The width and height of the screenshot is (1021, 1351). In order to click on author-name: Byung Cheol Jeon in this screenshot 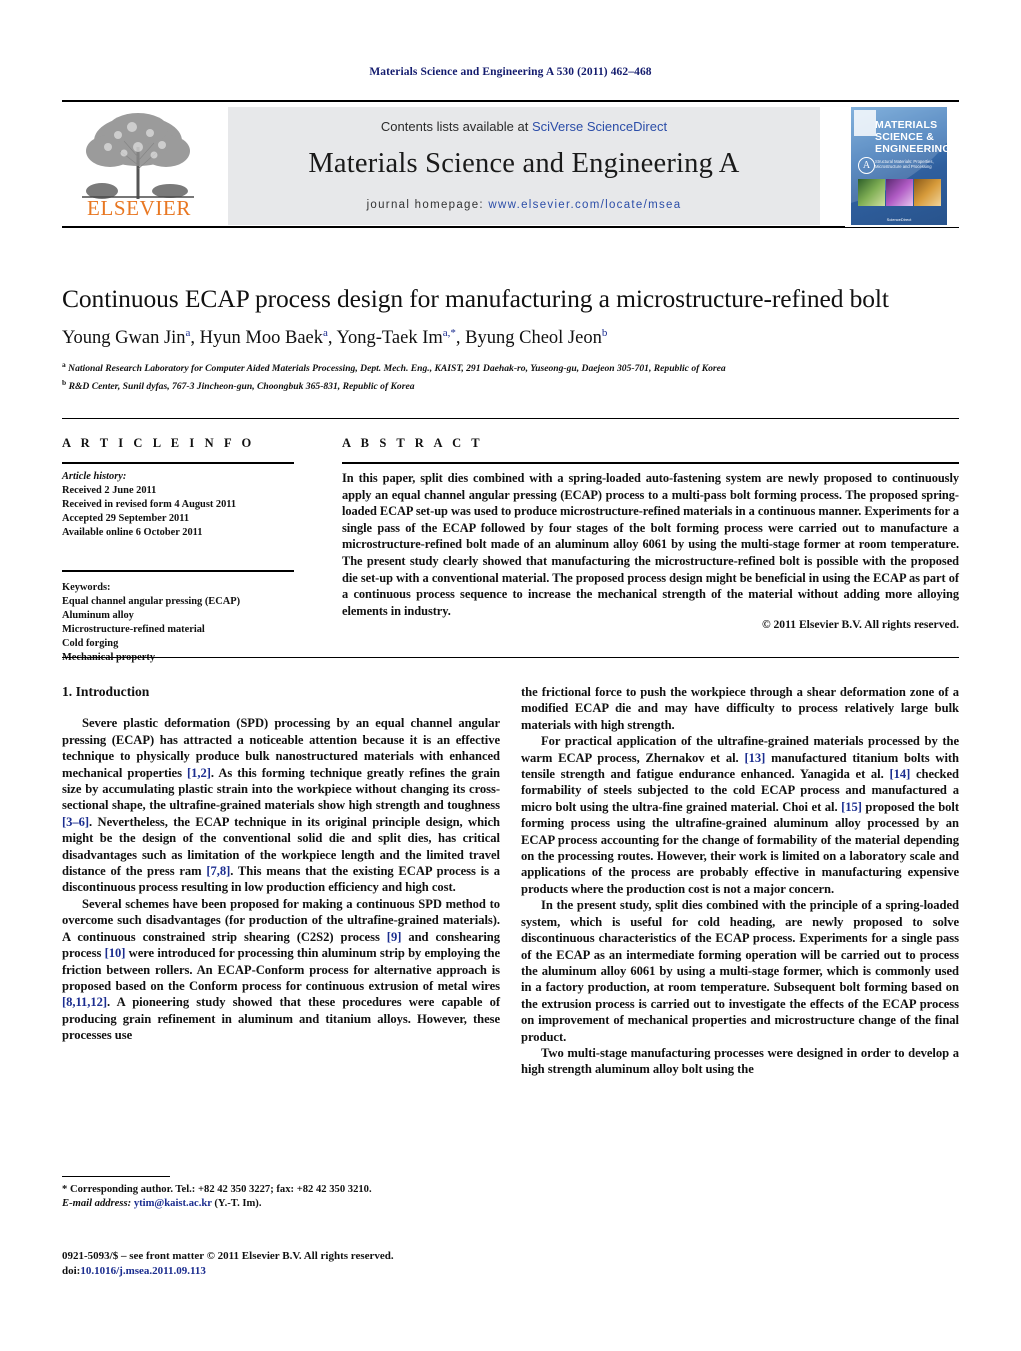, I will do `click(533, 338)`.